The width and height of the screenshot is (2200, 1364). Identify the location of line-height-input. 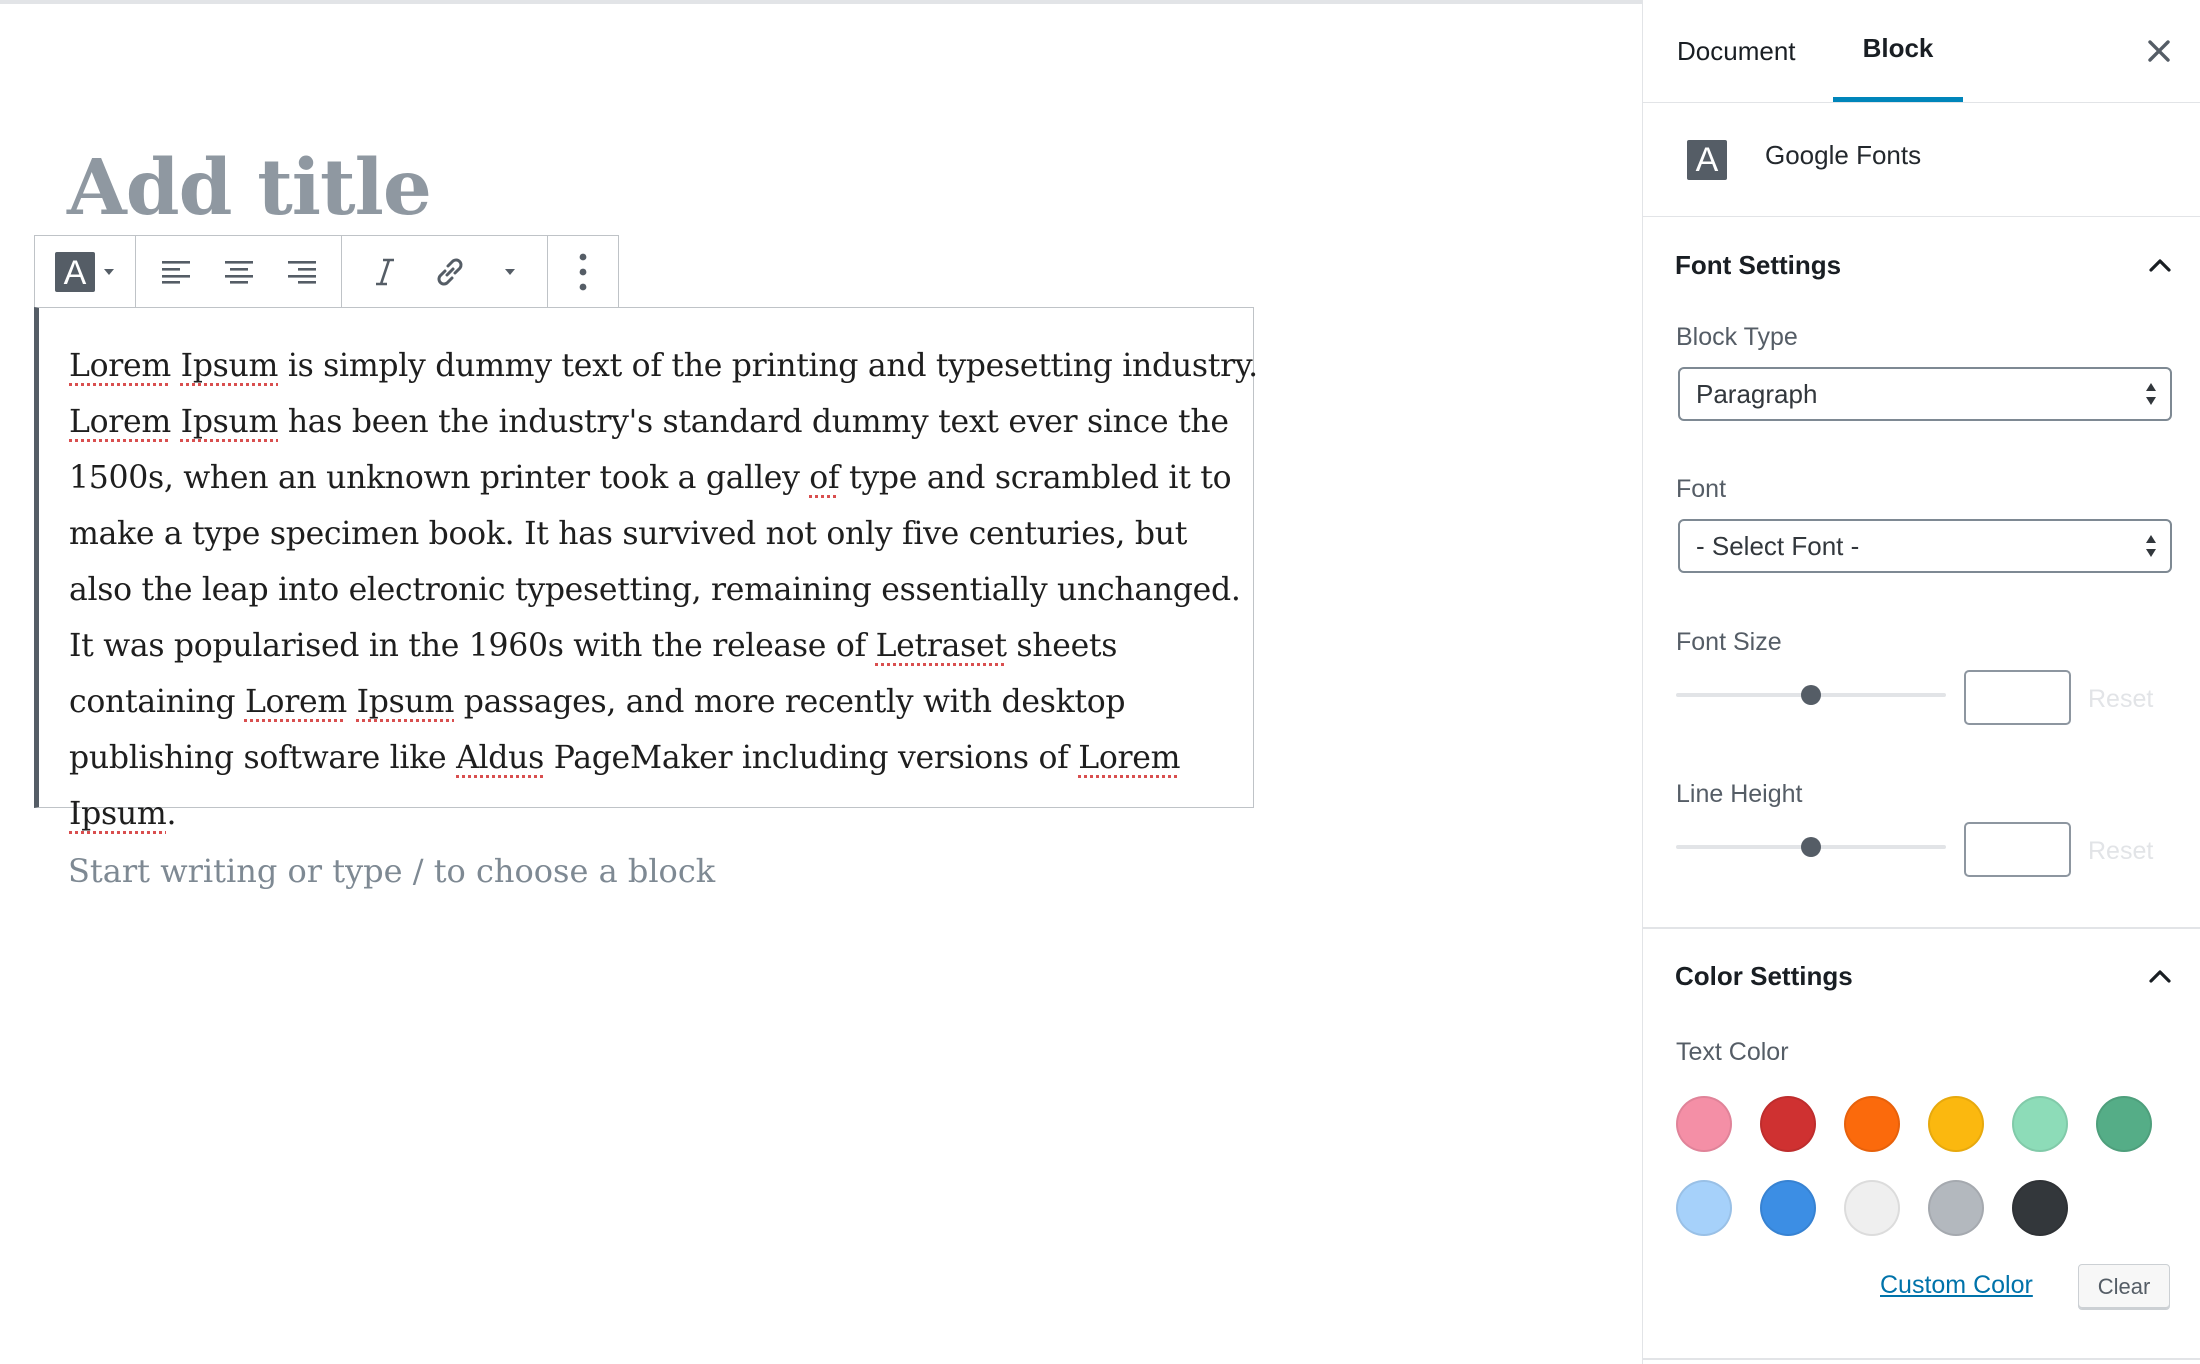
(2017, 849).